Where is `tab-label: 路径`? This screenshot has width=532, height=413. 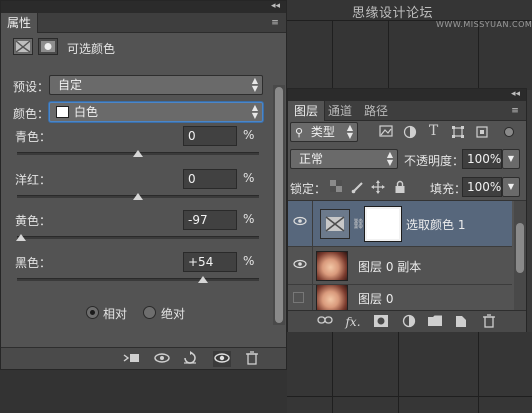 tab-label: 路径 is located at coordinates (376, 111).